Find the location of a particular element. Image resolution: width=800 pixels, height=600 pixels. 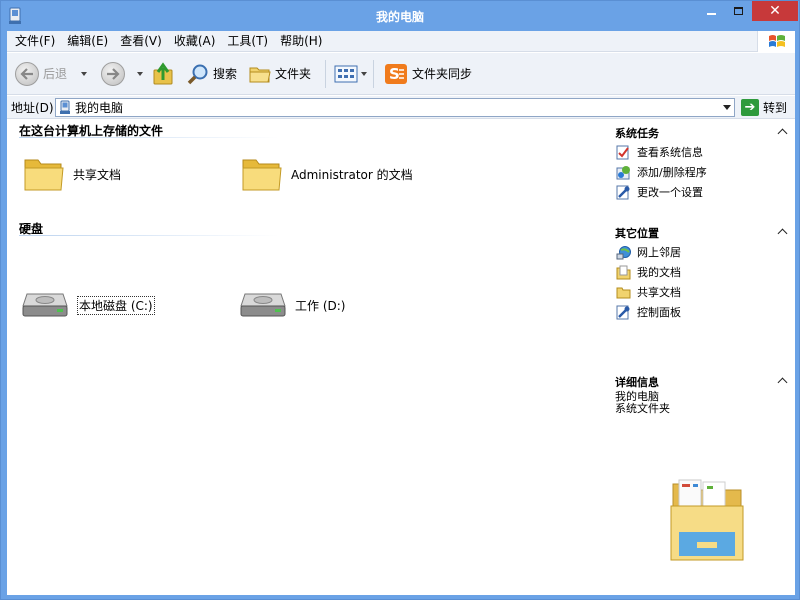

search-label: 搜索 is located at coordinates (225, 74).